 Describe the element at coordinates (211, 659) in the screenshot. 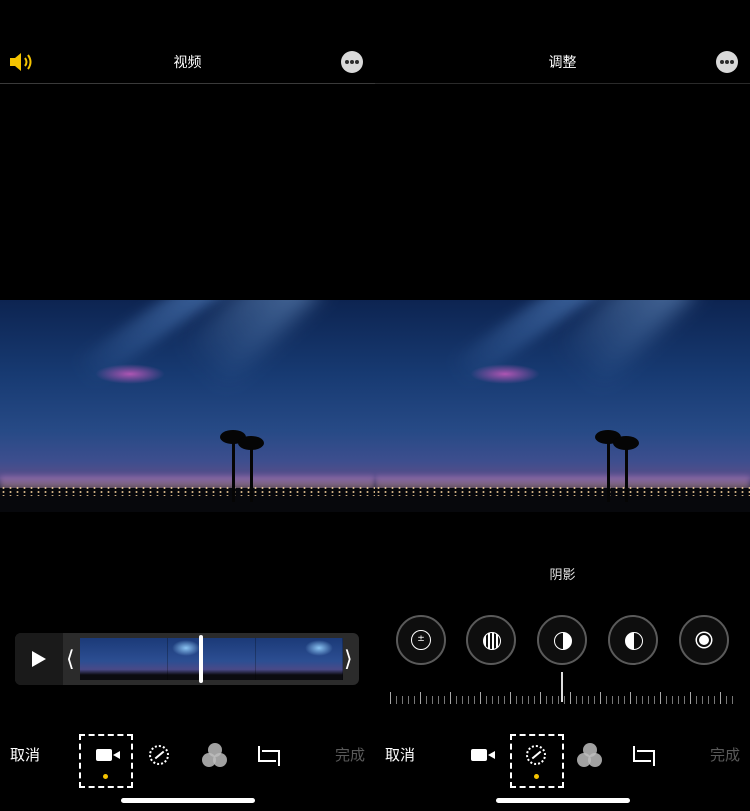

I see `frame-strip` at that location.